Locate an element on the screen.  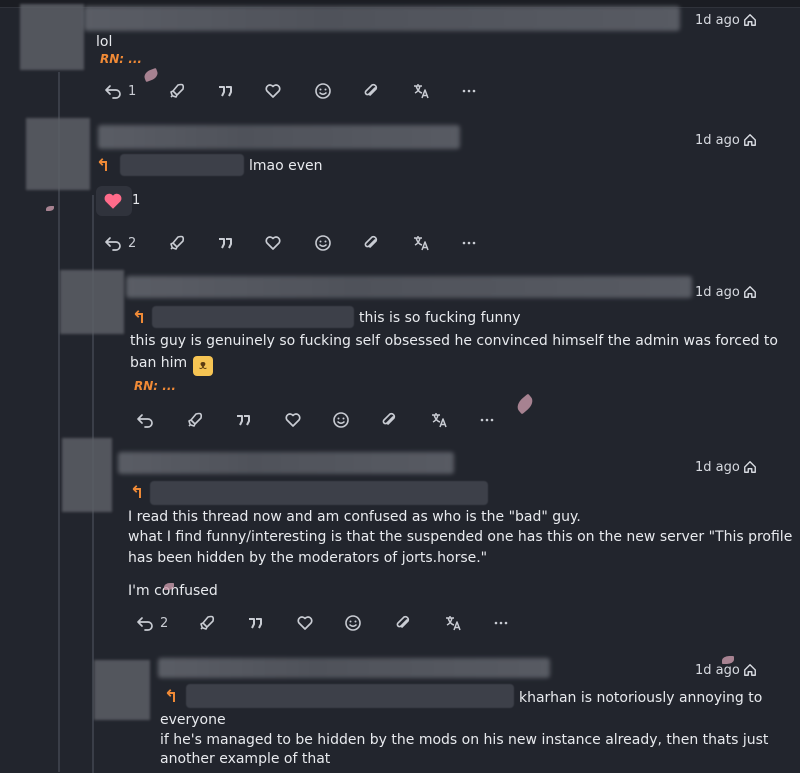
note-actions is located at coordinates (326, 421).